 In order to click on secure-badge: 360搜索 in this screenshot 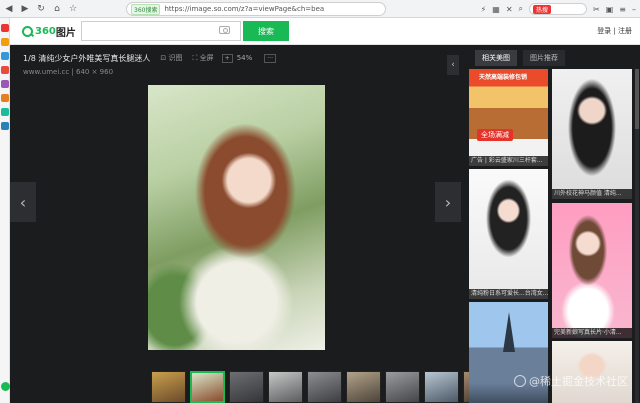, I will do `click(146, 9)`.